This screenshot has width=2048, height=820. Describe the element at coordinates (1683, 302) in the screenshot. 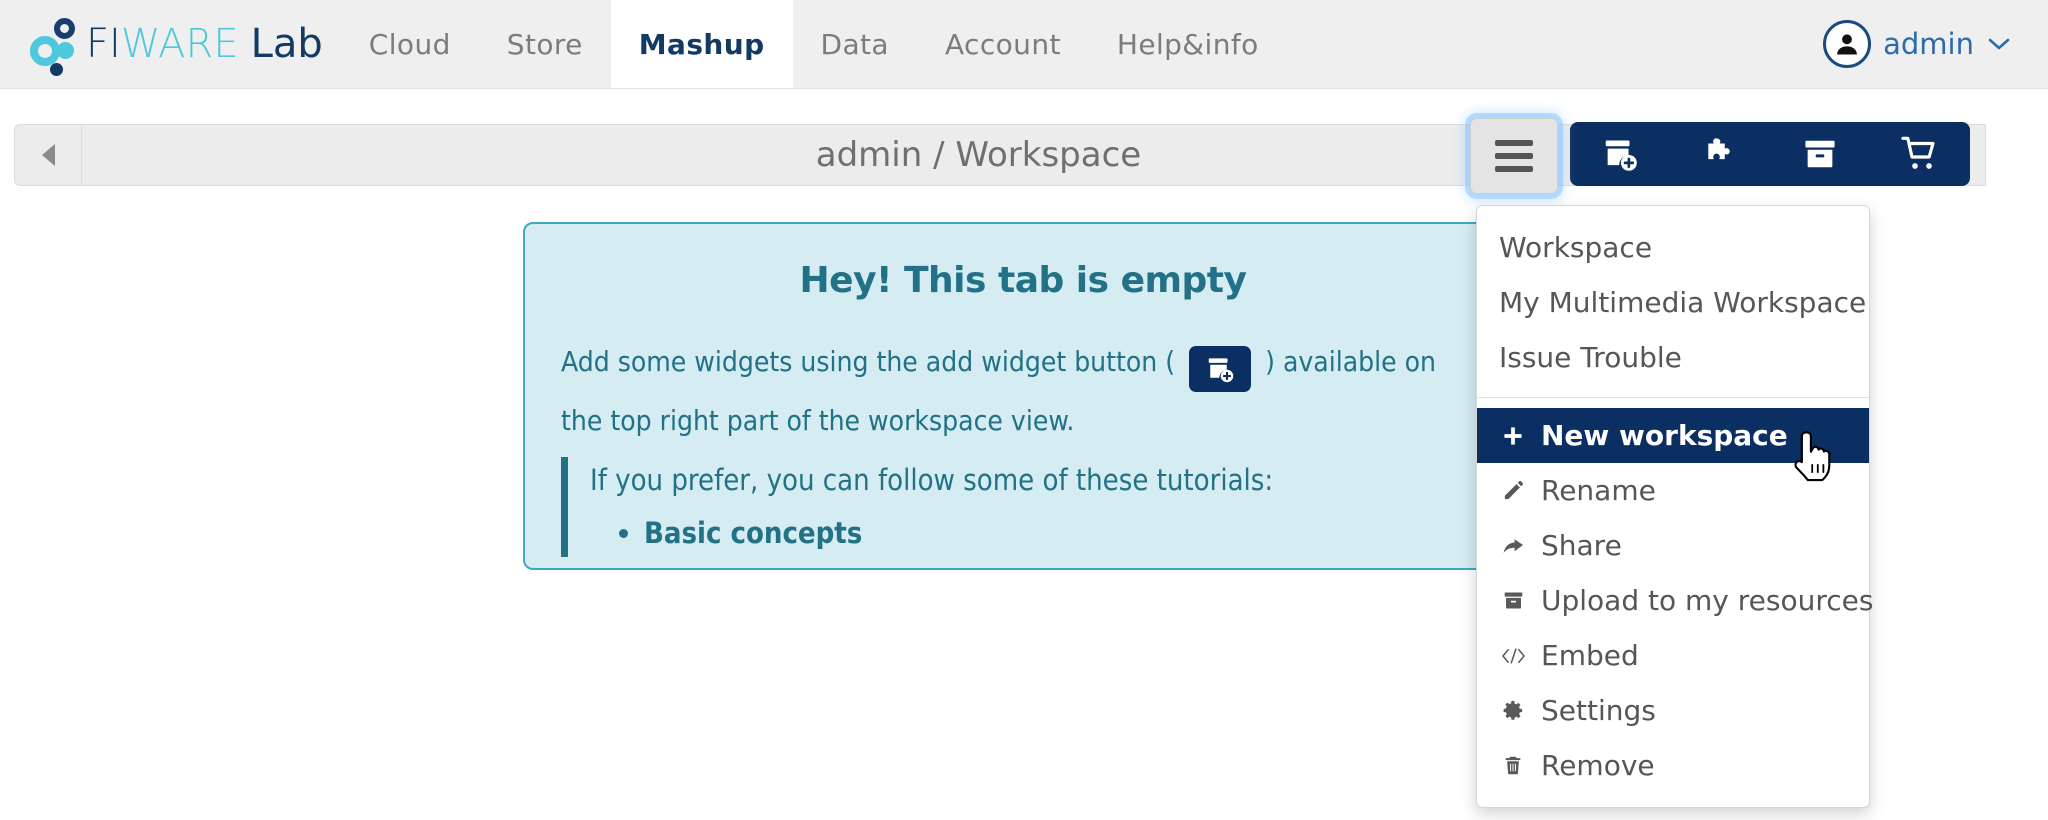

I see `menu-item-label: My Multimedia Workspace` at that location.